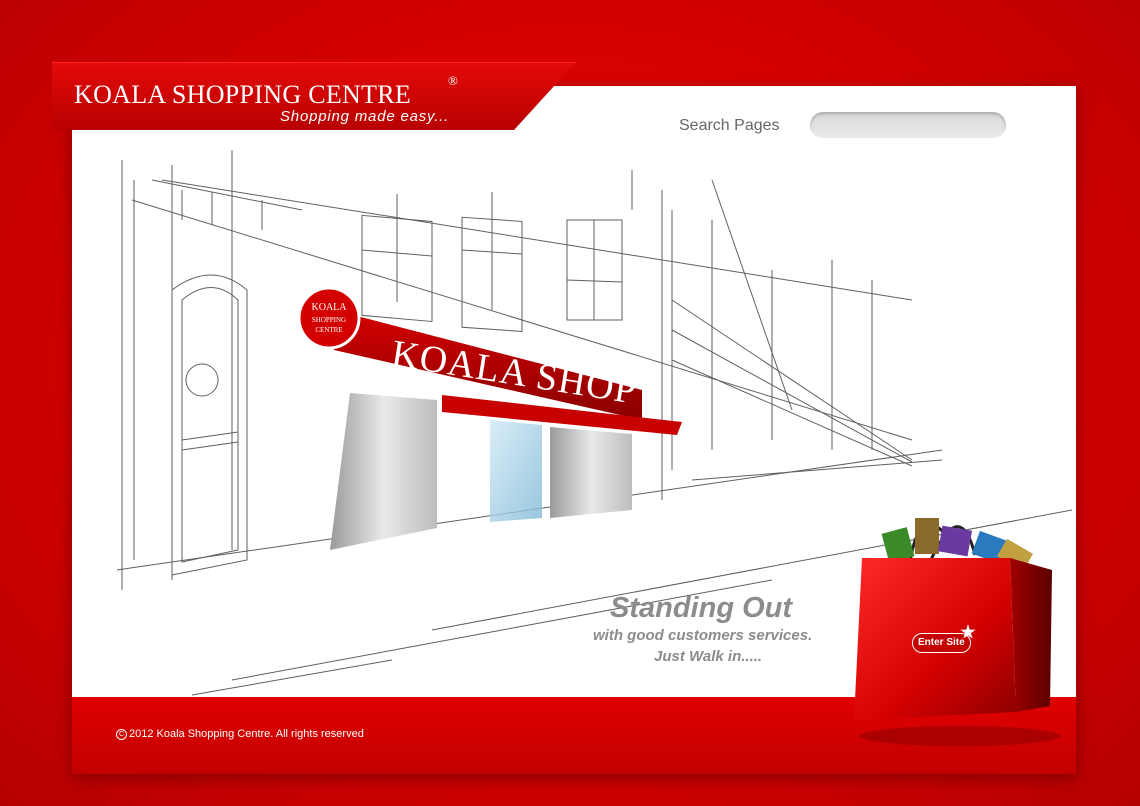  Describe the element at coordinates (328, 330) in the screenshot. I see `round-sign-line-3: CENTRE` at that location.